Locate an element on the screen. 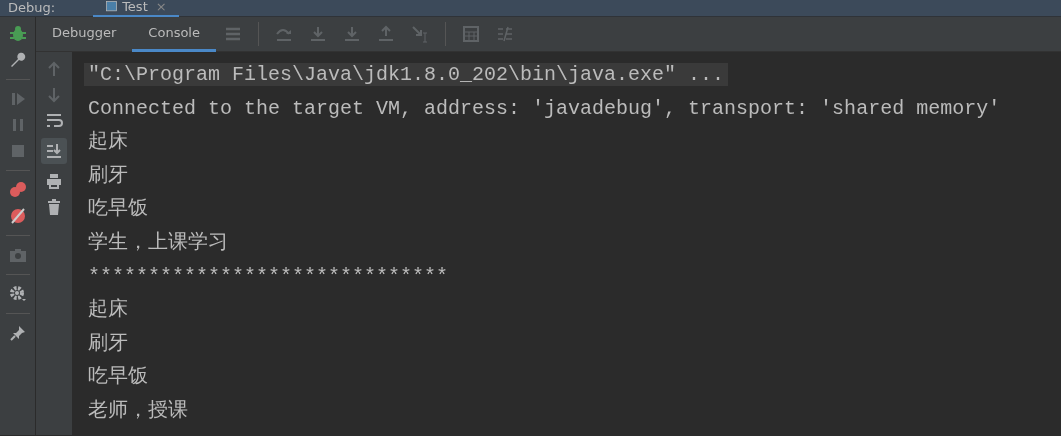  run-to-cursor-icon is located at coordinates (419, 34).